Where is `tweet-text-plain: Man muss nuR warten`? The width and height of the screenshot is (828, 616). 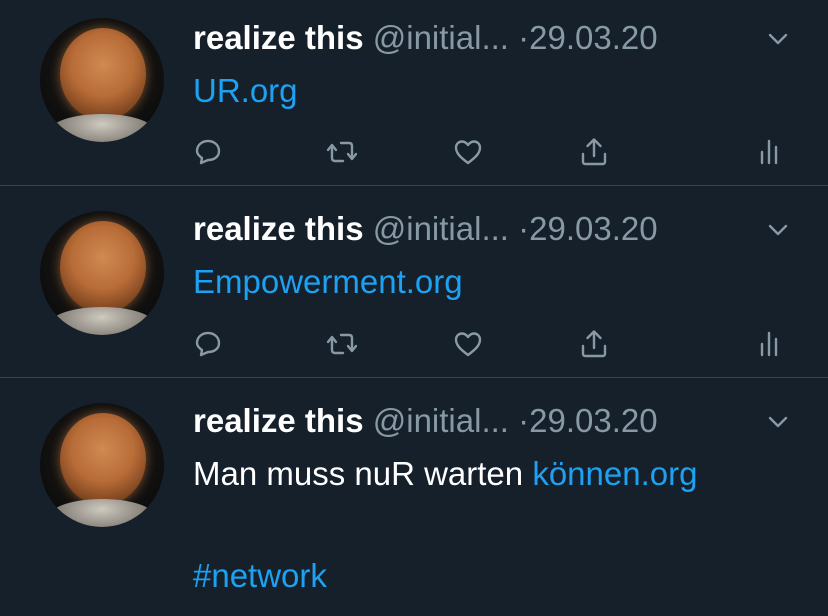
tweet-text-plain: Man muss nuR warten is located at coordinates (363, 473).